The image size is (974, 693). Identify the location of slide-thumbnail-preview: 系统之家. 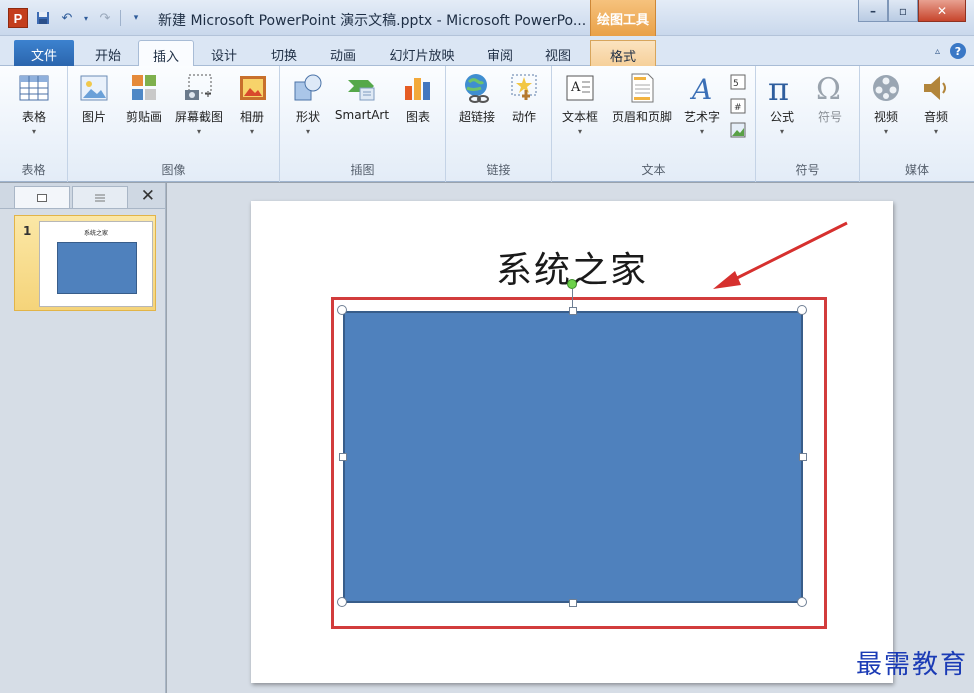
(96, 264).